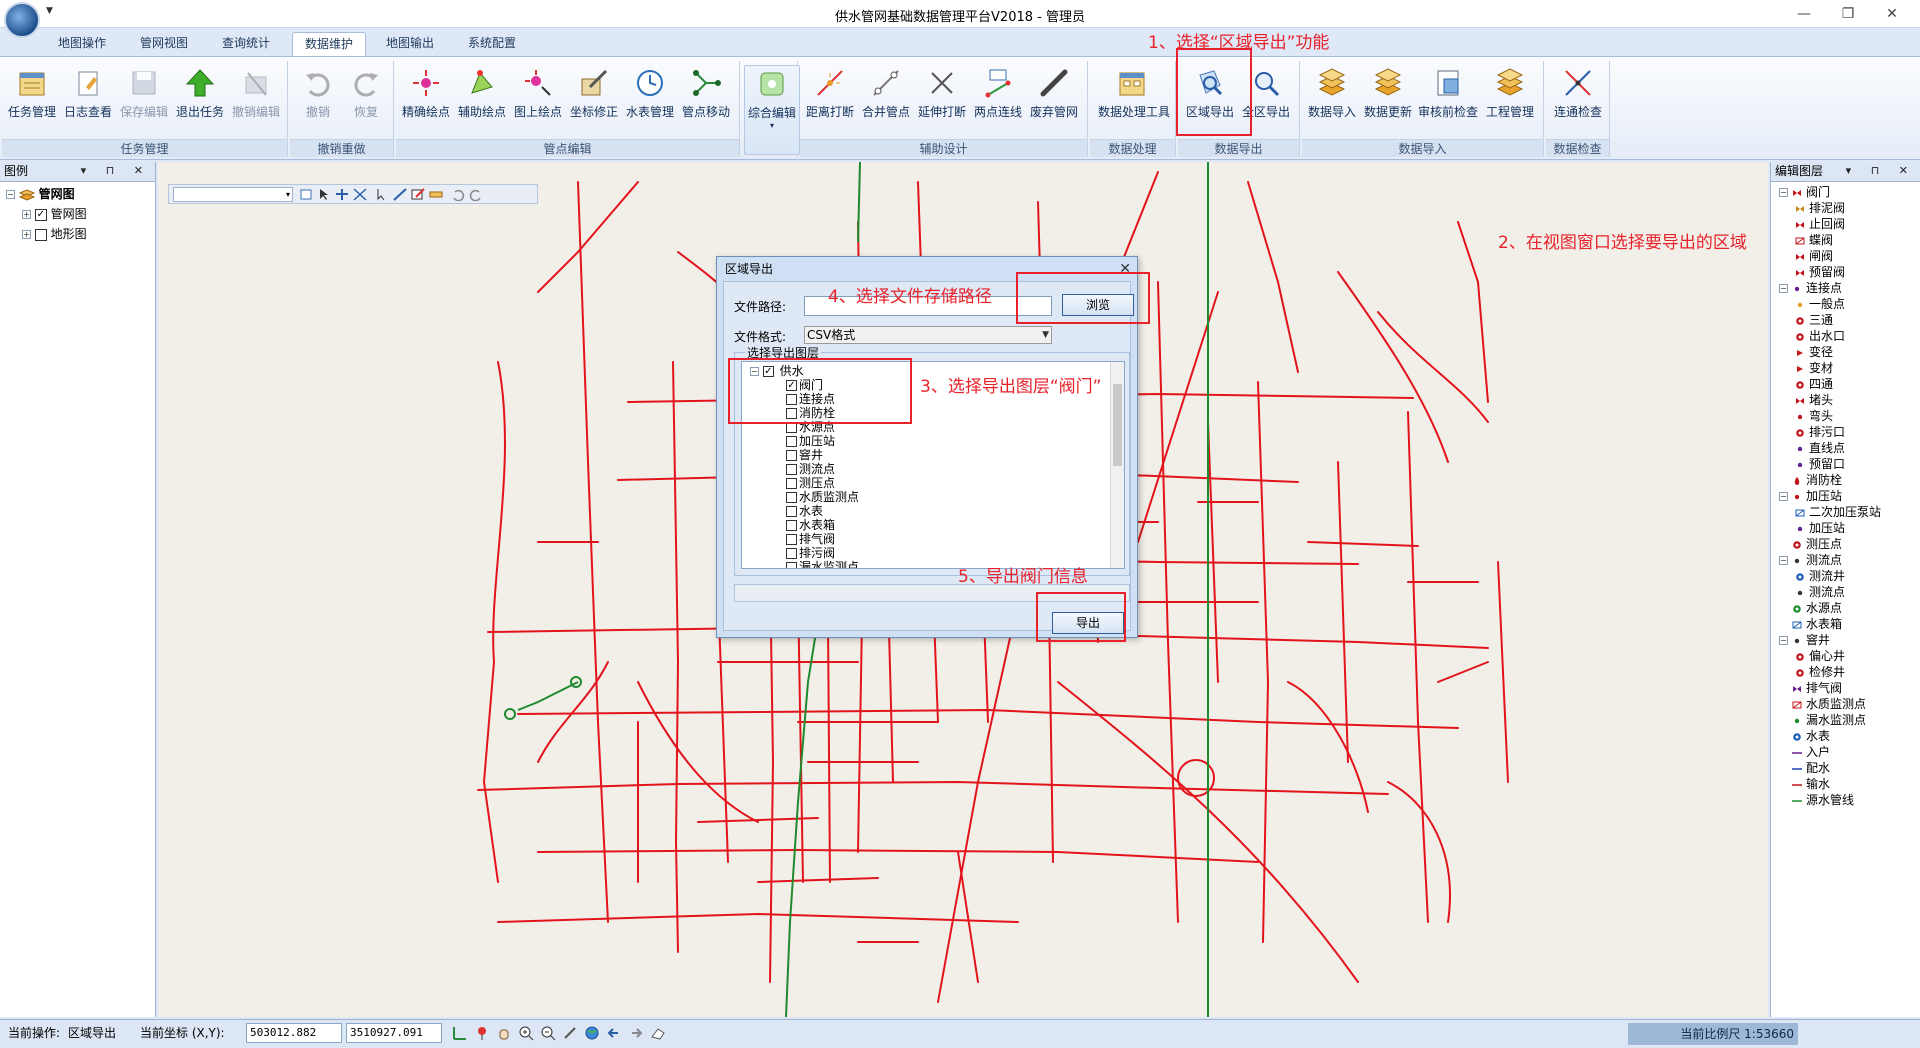 The image size is (1920, 1048). Describe the element at coordinates (810, 553) in the screenshot. I see `export-layer-item: 排污阀` at that location.